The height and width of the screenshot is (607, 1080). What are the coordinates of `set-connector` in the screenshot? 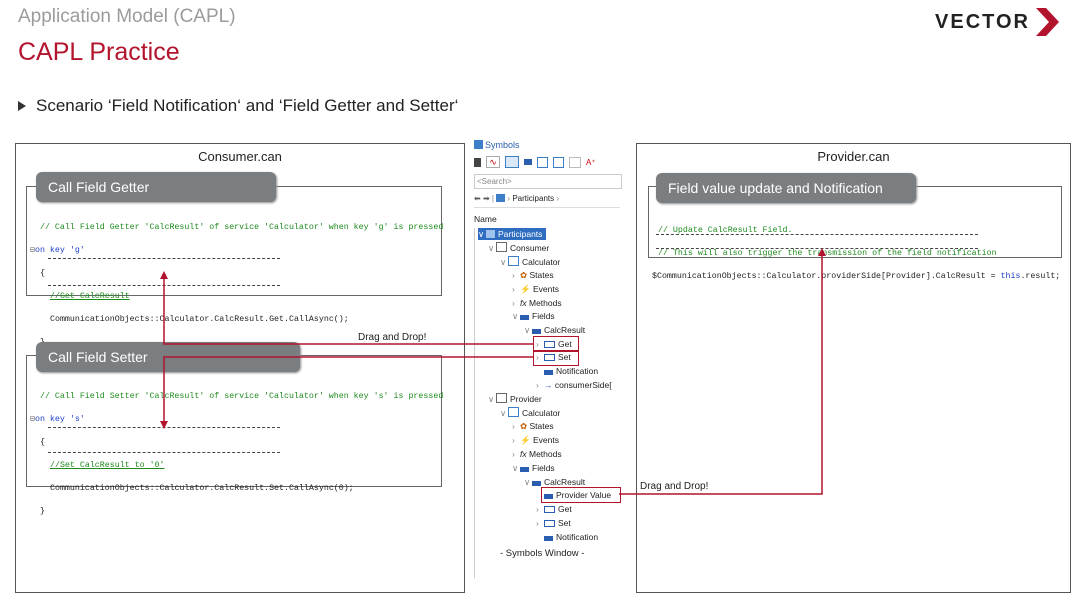 It's located at (346, 392).